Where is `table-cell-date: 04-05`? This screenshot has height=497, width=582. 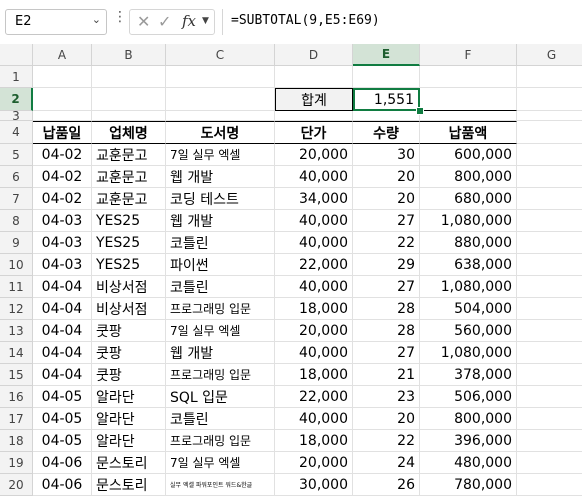
table-cell-date: 04-05 is located at coordinates (62, 397).